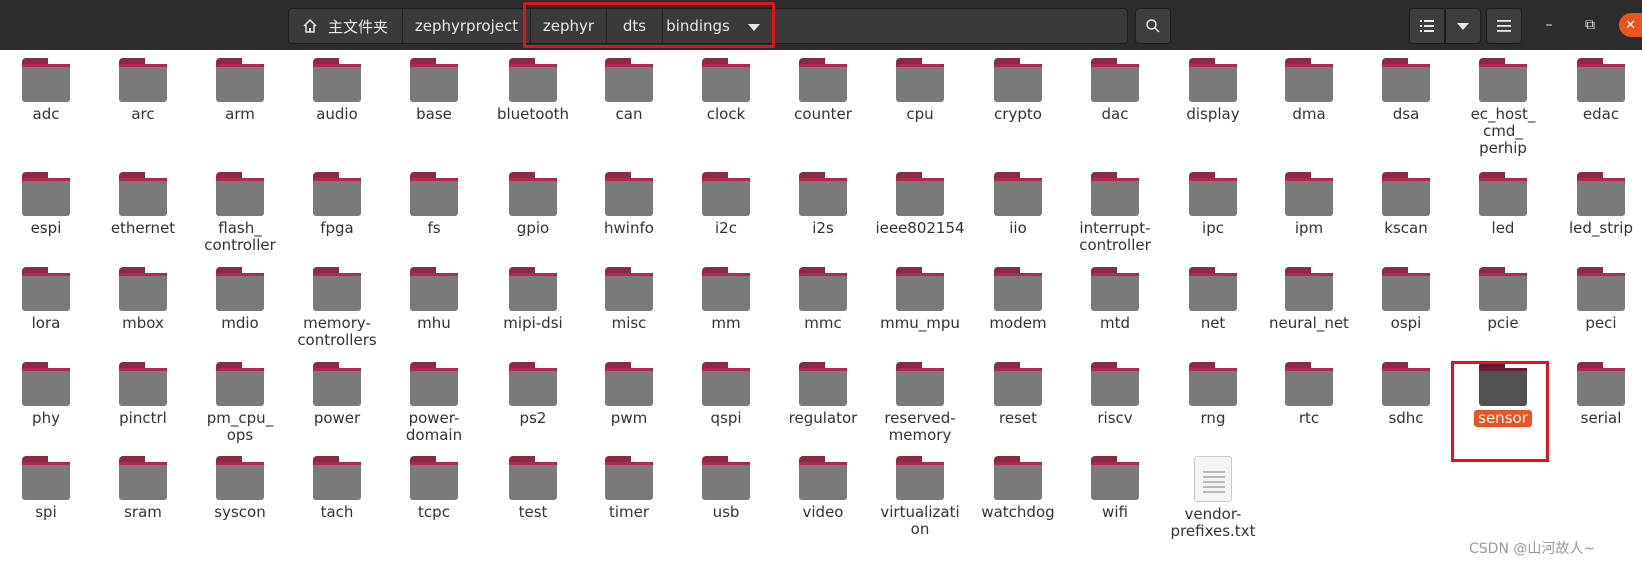 Image resolution: width=1642 pixels, height=565 pixels. Describe the element at coordinates (1115, 90) in the screenshot. I see `folder-item: dac` at that location.